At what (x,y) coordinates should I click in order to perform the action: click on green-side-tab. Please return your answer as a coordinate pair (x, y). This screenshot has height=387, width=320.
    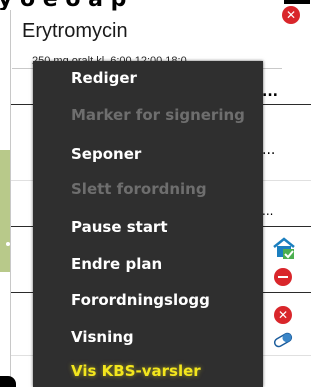
    Looking at the image, I should click on (5, 211).